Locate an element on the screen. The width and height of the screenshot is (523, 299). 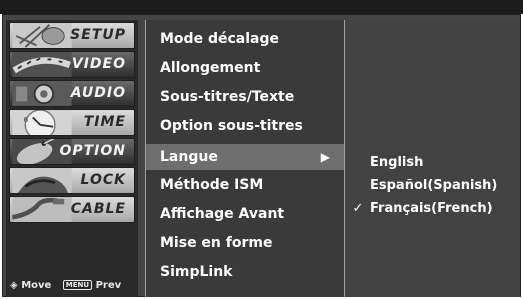
menu-item-langue: Langue ▶ is located at coordinates (245, 157).